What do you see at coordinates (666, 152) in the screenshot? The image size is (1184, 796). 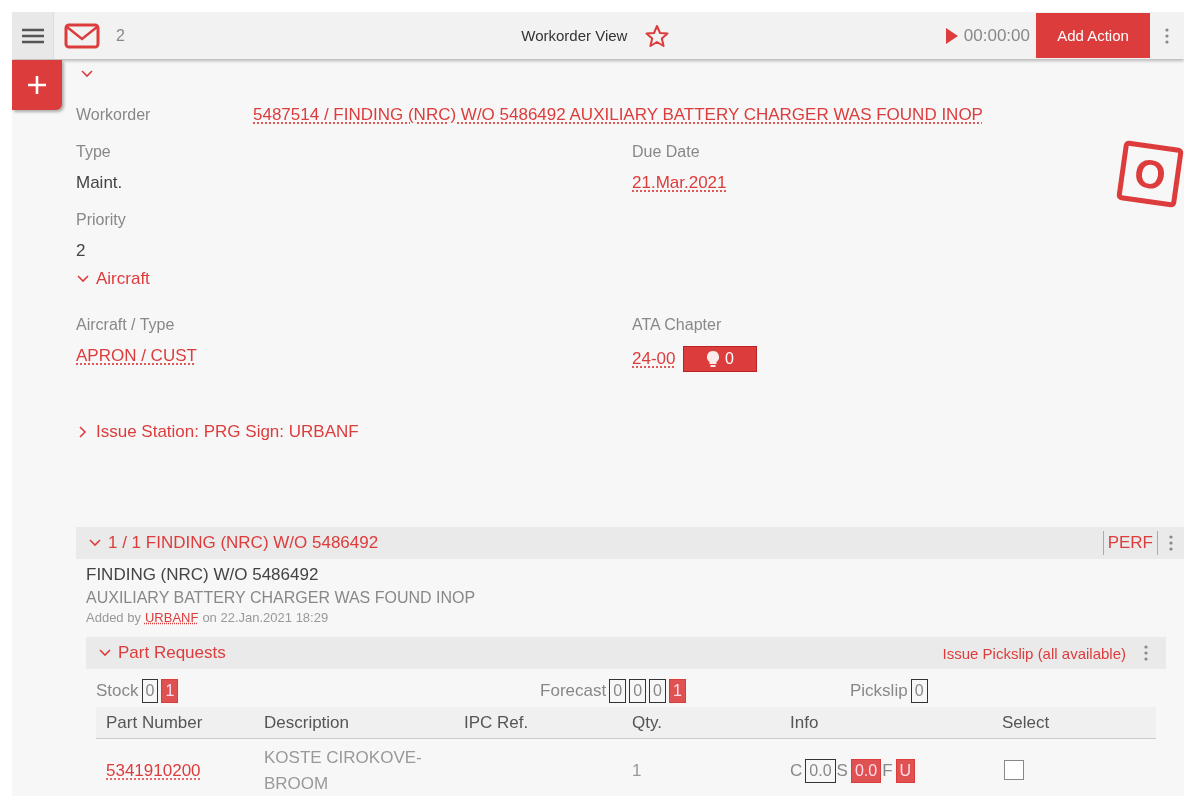 I see `field-label: Due Date` at bounding box center [666, 152].